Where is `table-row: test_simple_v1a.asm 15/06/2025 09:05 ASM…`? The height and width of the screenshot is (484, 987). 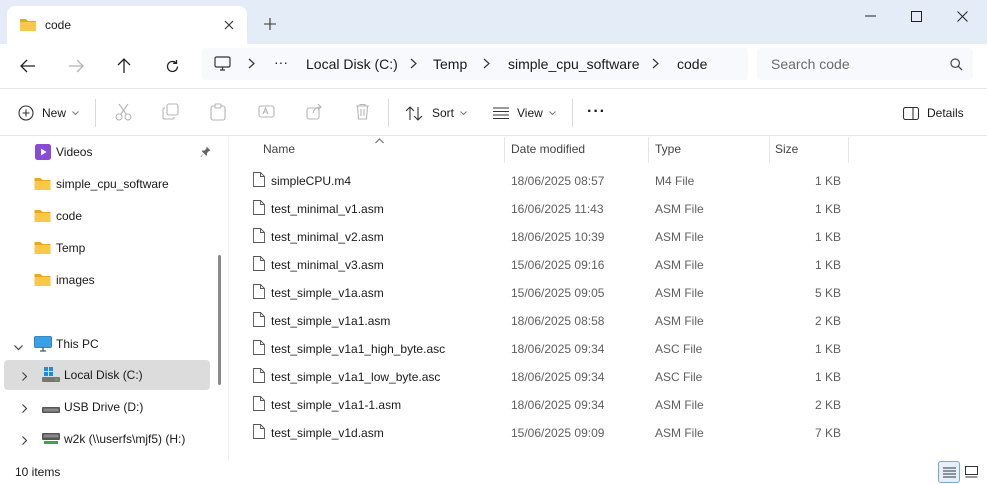
table-row: test_simple_v1a.asm 15/06/2025 09:05 ASM… is located at coordinates (545, 292).